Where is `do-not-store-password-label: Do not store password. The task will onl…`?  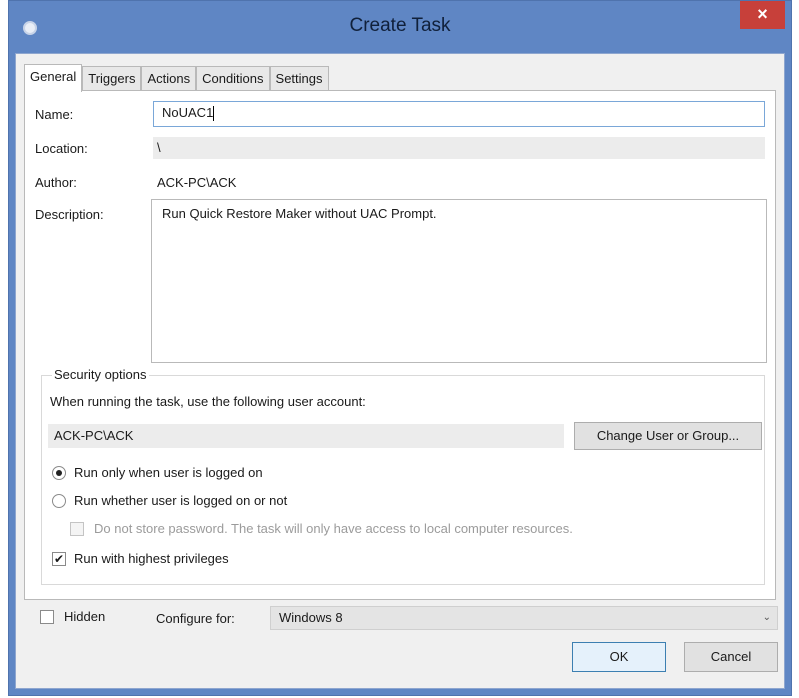 do-not-store-password-label: Do not store password. The task will onl… is located at coordinates (333, 528).